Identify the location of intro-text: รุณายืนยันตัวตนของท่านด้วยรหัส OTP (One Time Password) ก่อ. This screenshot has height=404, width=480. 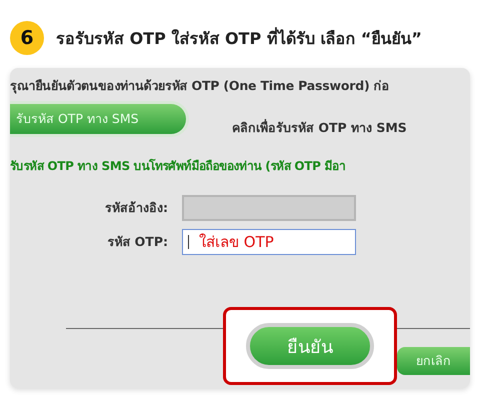
(200, 86).